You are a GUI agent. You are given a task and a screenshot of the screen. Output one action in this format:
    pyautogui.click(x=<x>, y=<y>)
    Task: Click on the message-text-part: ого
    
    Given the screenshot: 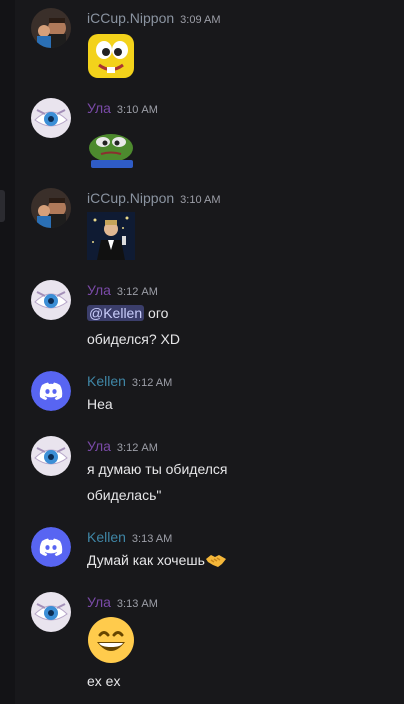 What is the action you would take?
    pyautogui.click(x=156, y=313)
    